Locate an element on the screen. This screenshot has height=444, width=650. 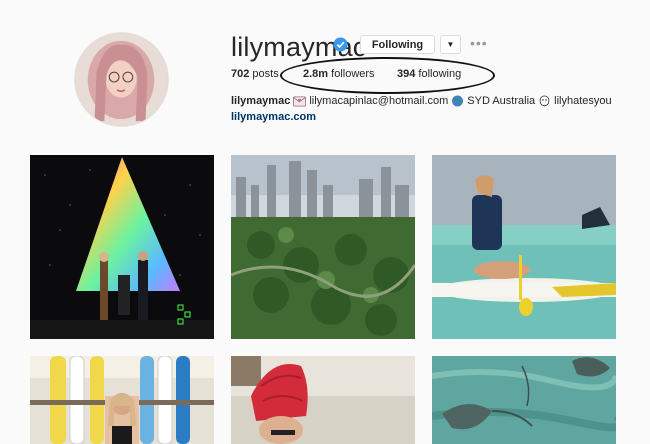
globe-icon is located at coordinates (458, 101).